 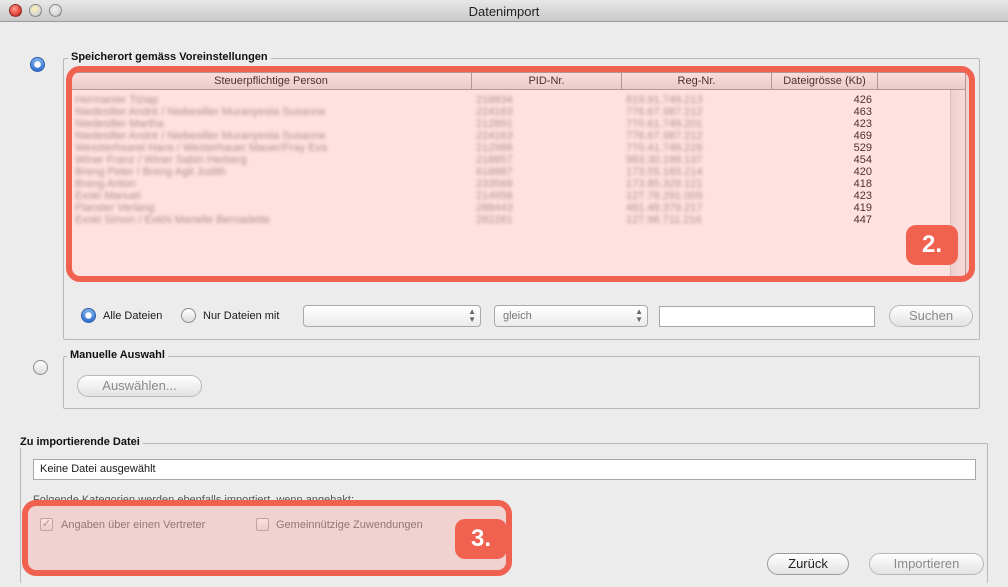 I want to click on table-row: Exski Manuel 214958 127.78.291.009 423, so click(x=518, y=196).